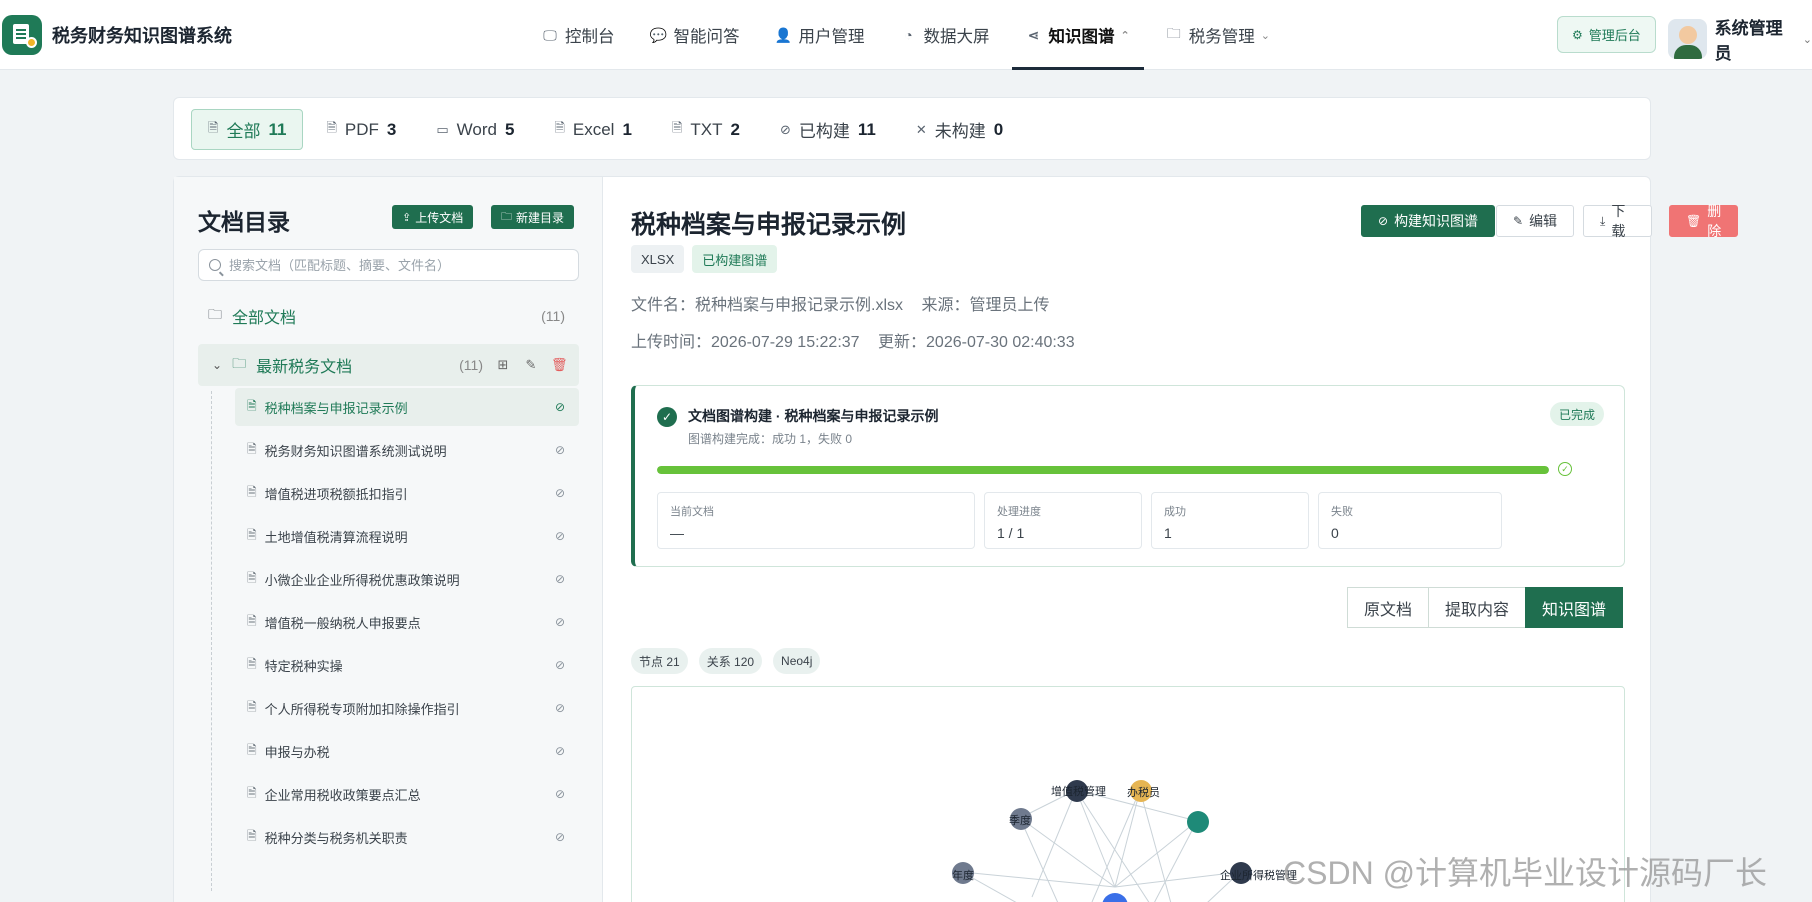  I want to click on nav-item-dashboard: 🖵 控制台, so click(578, 35).